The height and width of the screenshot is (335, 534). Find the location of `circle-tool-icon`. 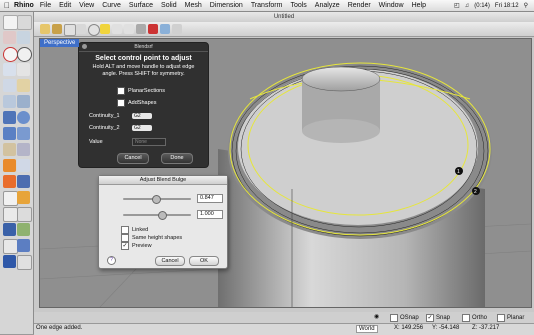

circle-tool-icon is located at coordinates (10, 54).